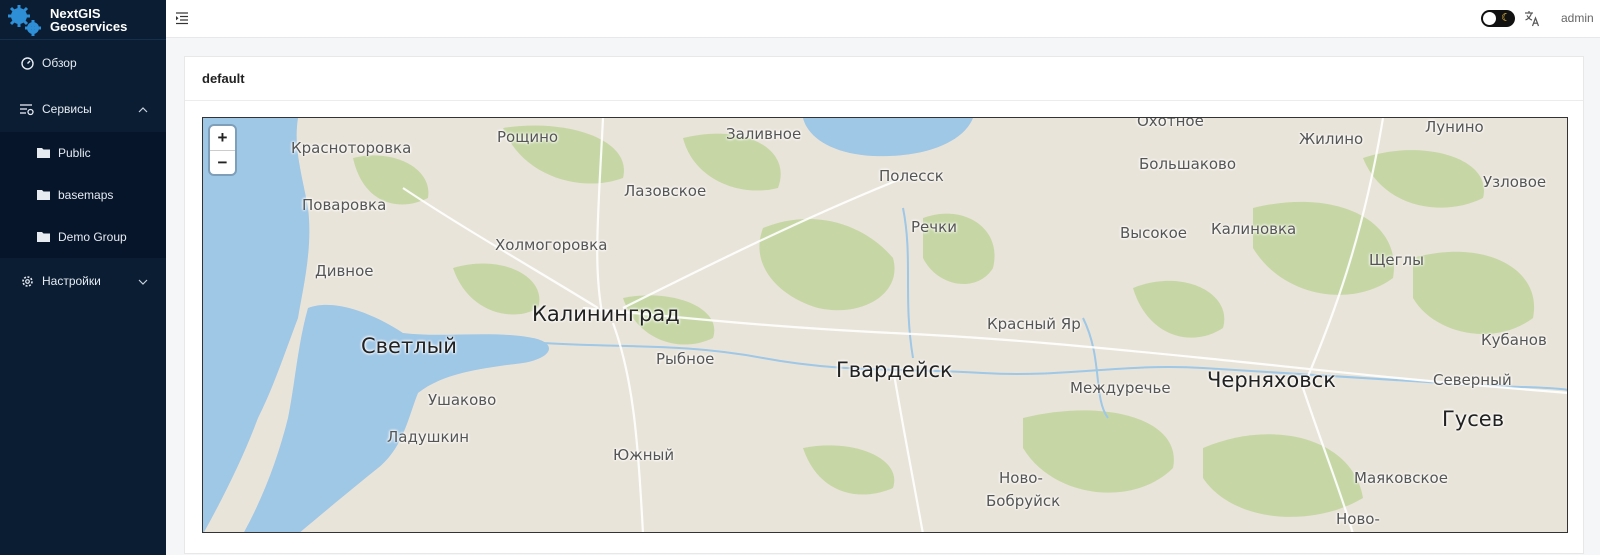 The height and width of the screenshot is (555, 1600). What do you see at coordinates (1577, 18) in the screenshot?
I see `user-menu: admin` at bounding box center [1577, 18].